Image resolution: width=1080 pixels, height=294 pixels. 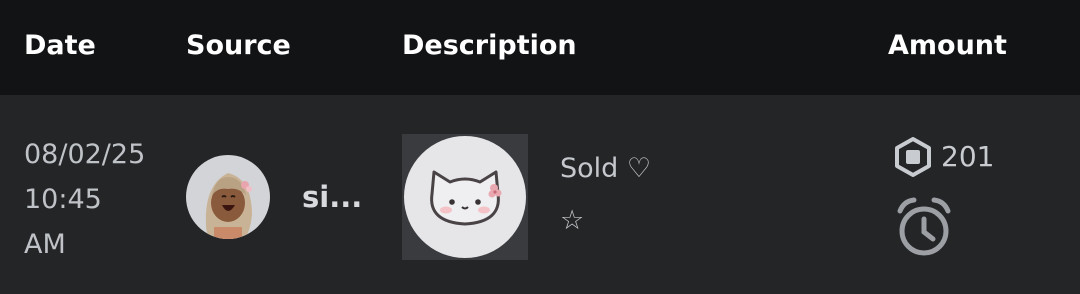 What do you see at coordinates (947, 45) in the screenshot?
I see `header-amount: Amount` at bounding box center [947, 45].